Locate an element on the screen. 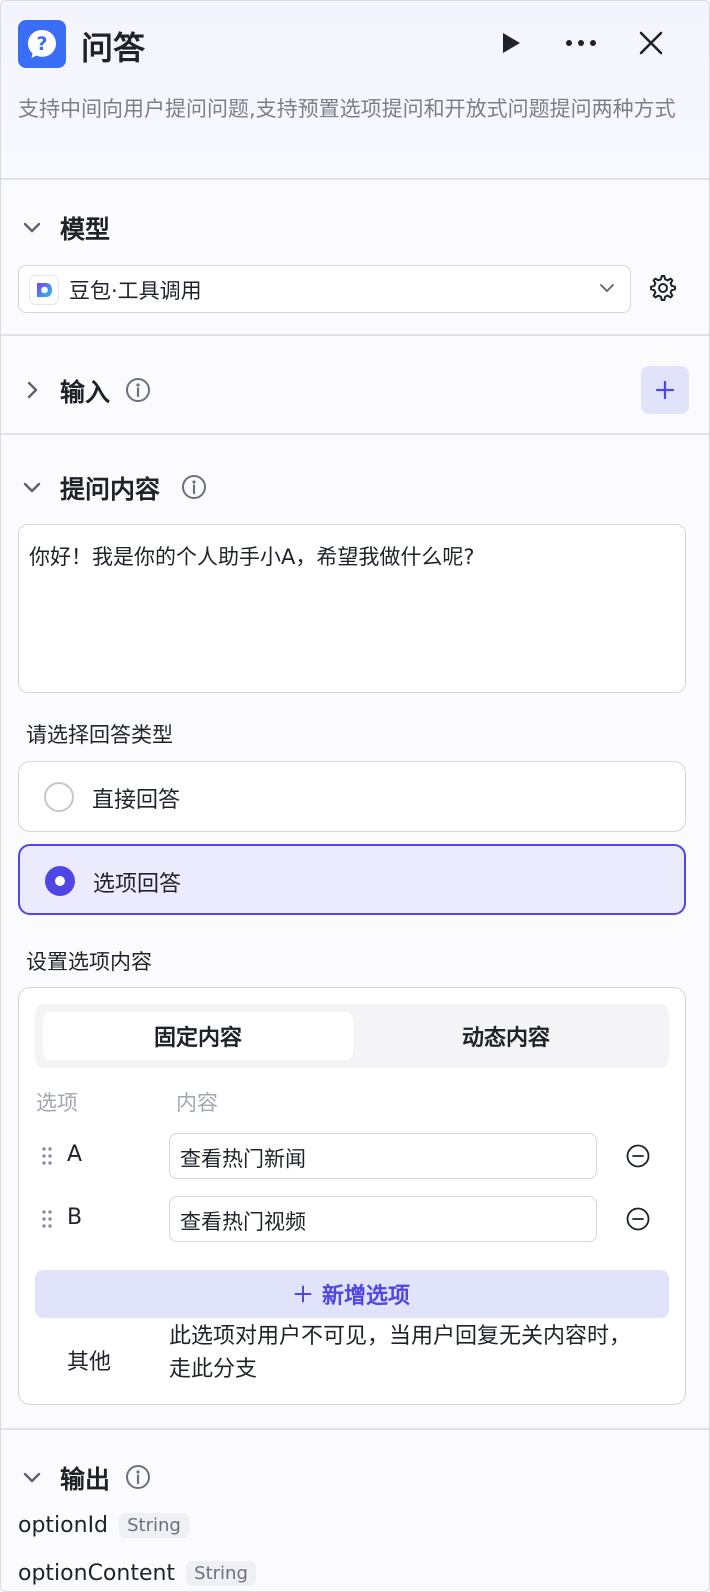 This screenshot has width=710, height=1592. model-name: 豆包·工具调用 is located at coordinates (135, 291).